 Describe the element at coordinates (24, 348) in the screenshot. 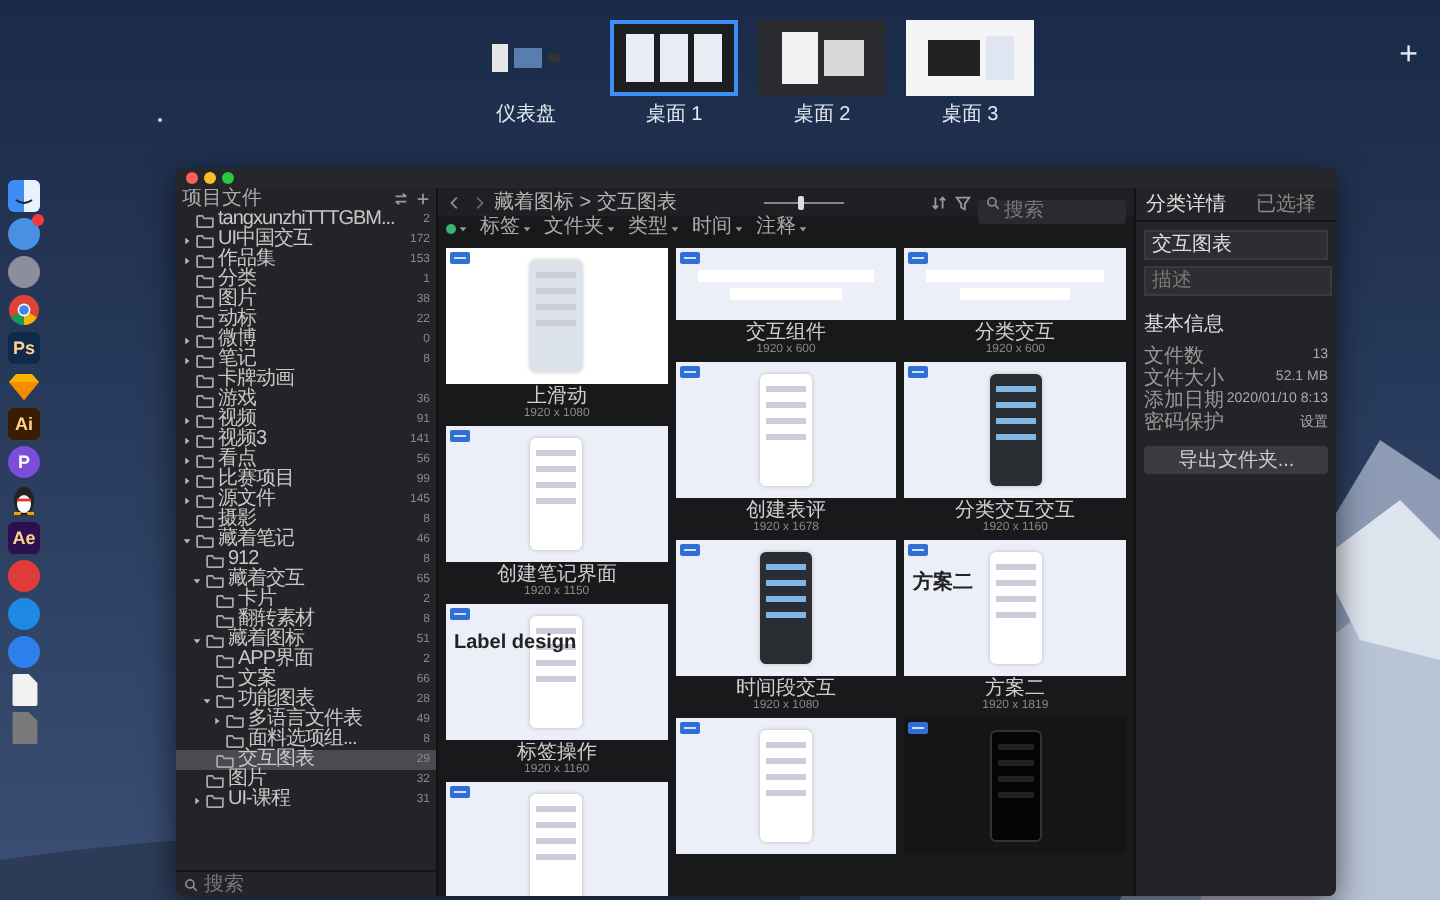

I see `app-icon: Ps` at that location.